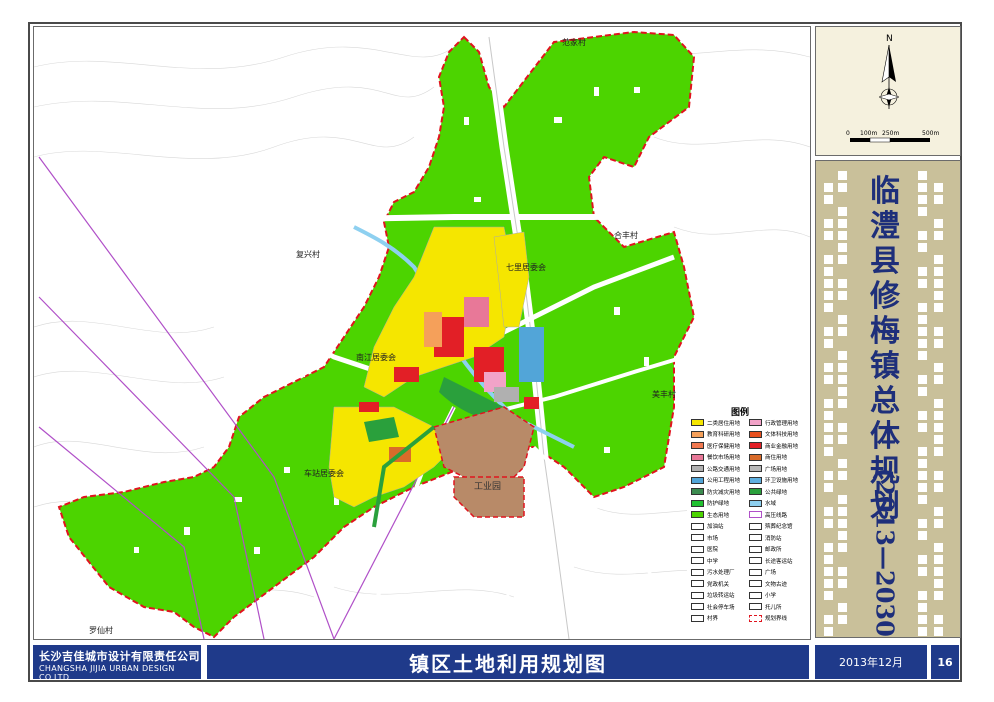  I want to click on plan-date: 2013年12月, so click(871, 662).